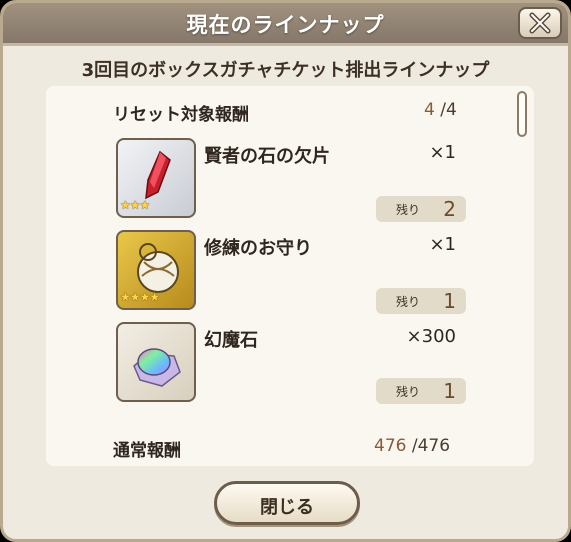 This screenshot has width=571, height=542. I want to click on normal-section-count: 476 /476, so click(412, 446).